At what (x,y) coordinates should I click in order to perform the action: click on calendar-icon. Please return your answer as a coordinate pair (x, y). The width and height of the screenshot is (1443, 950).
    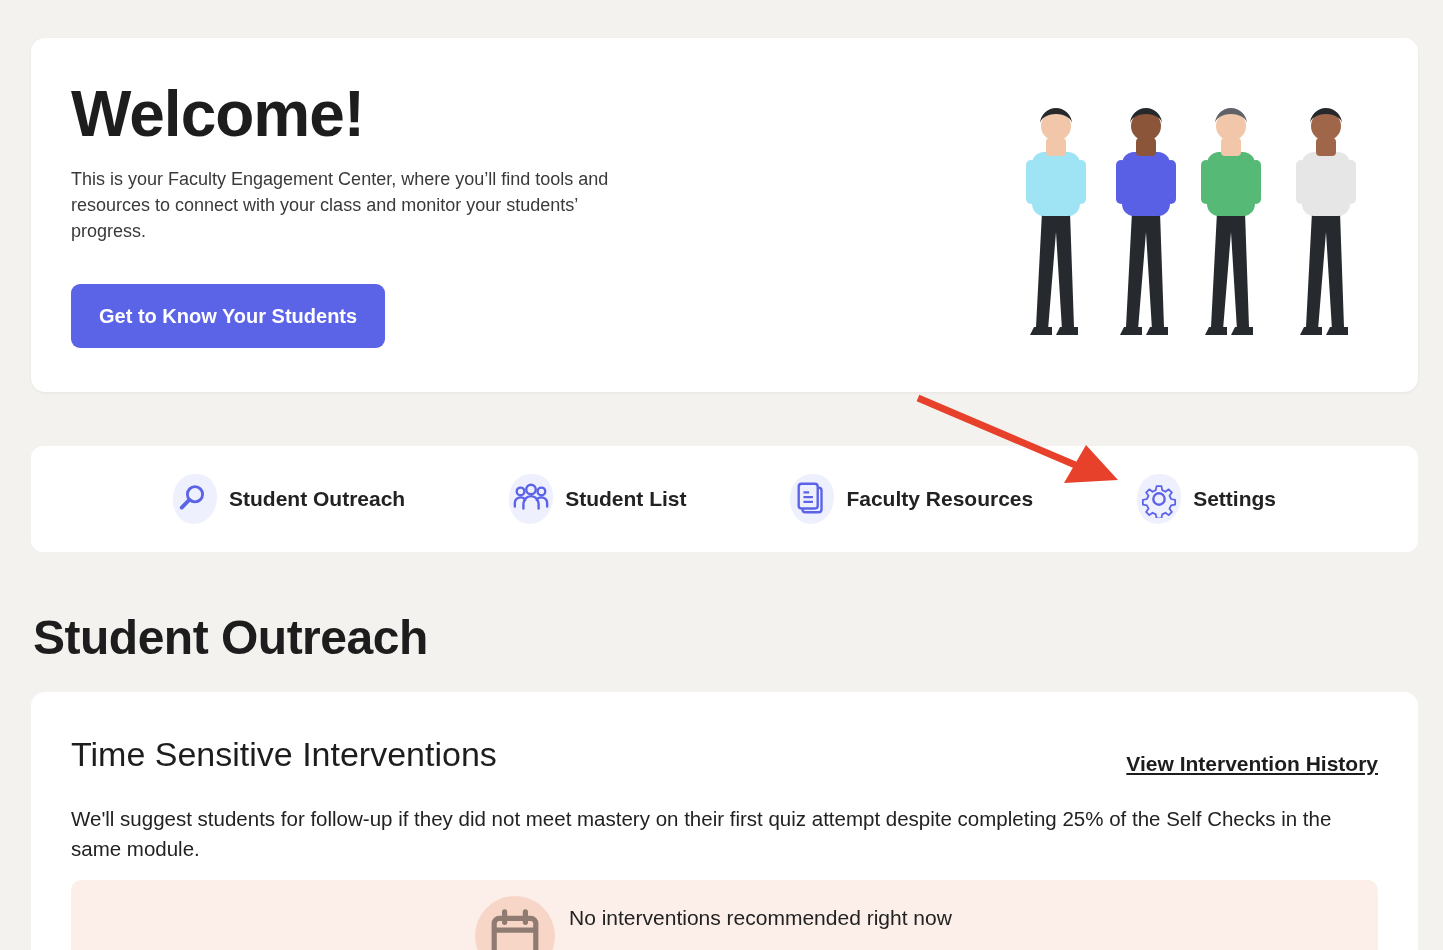
    Looking at the image, I should click on (515, 929).